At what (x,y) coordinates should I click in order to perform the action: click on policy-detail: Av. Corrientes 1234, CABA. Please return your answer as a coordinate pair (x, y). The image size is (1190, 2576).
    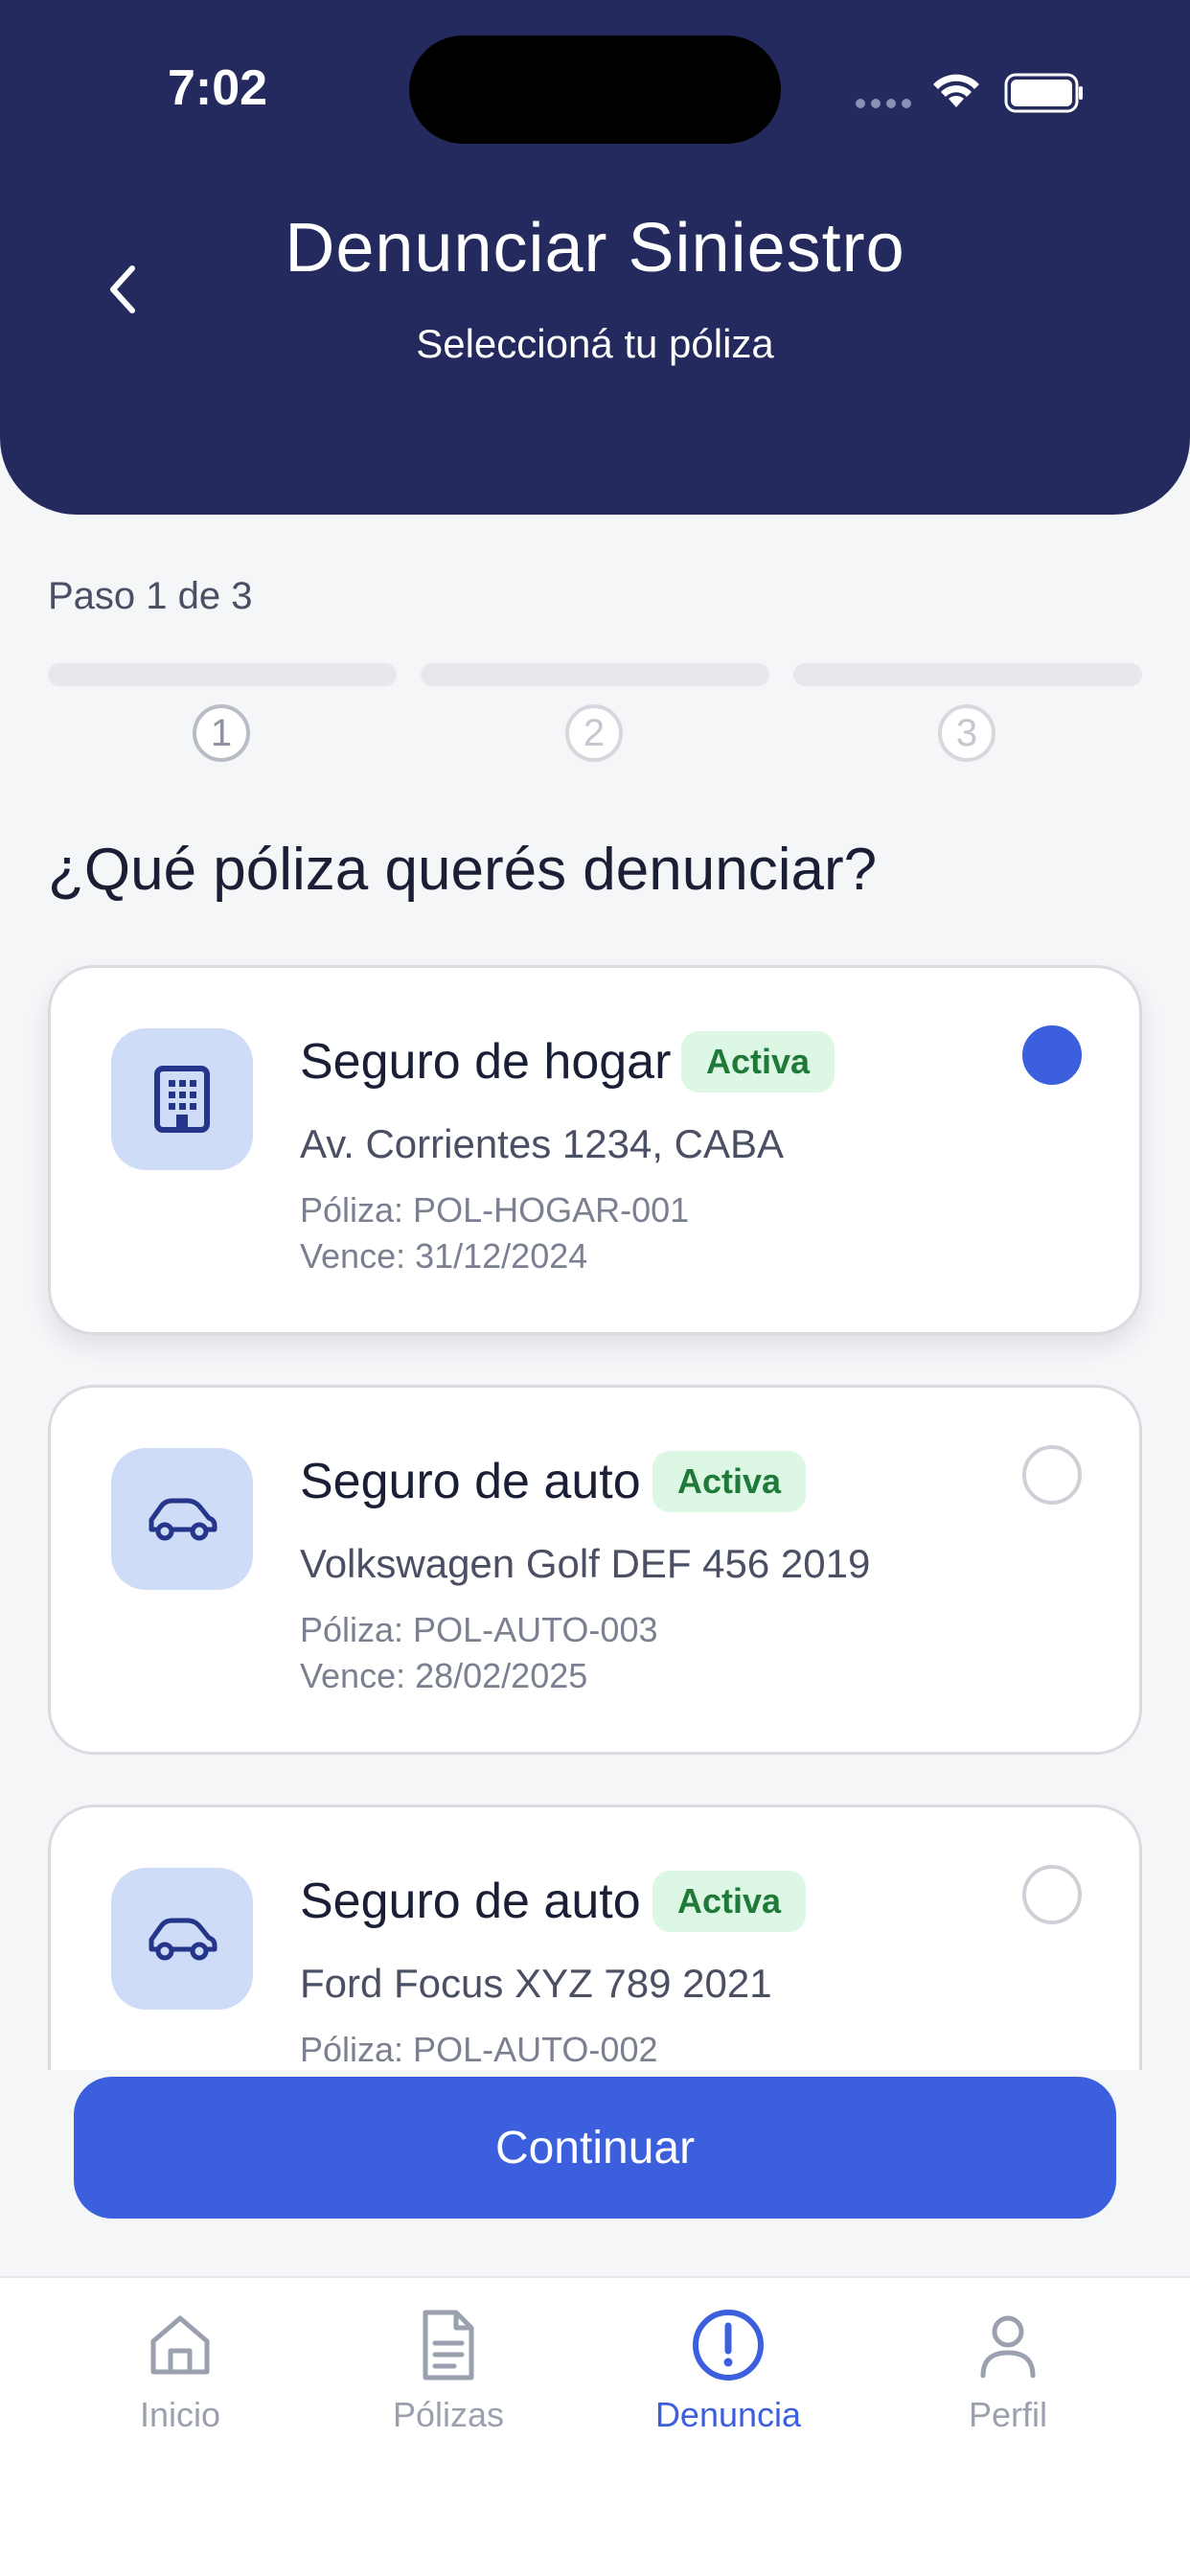
    Looking at the image, I should click on (543, 1143).